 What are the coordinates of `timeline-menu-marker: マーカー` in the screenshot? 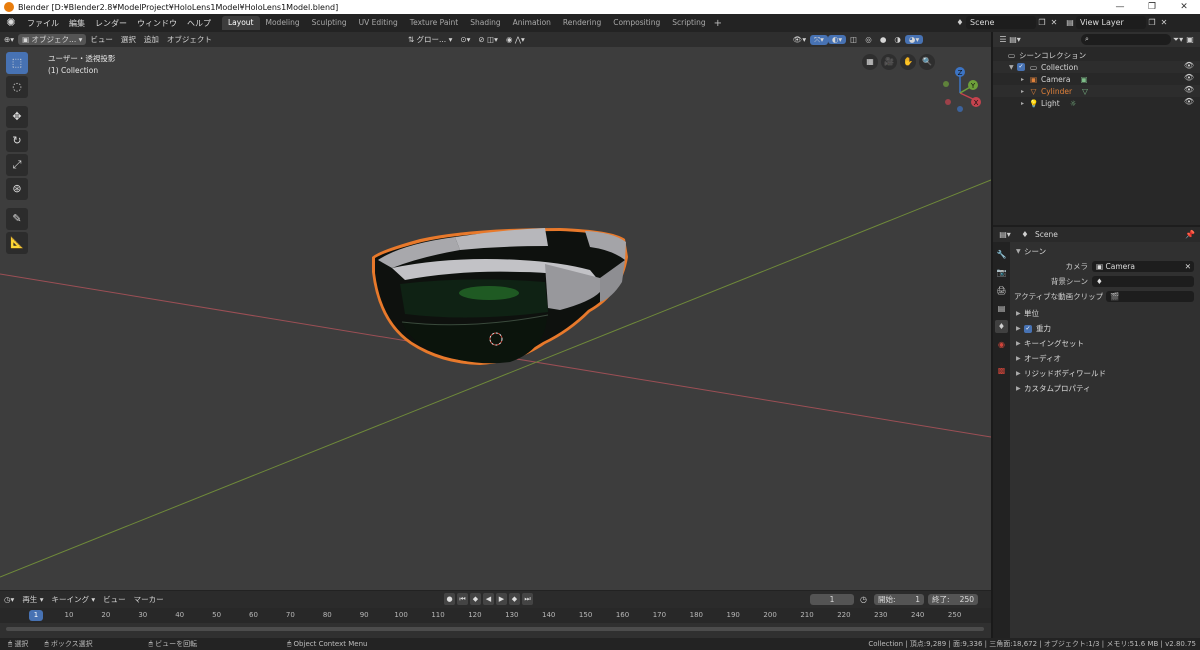 It's located at (149, 599).